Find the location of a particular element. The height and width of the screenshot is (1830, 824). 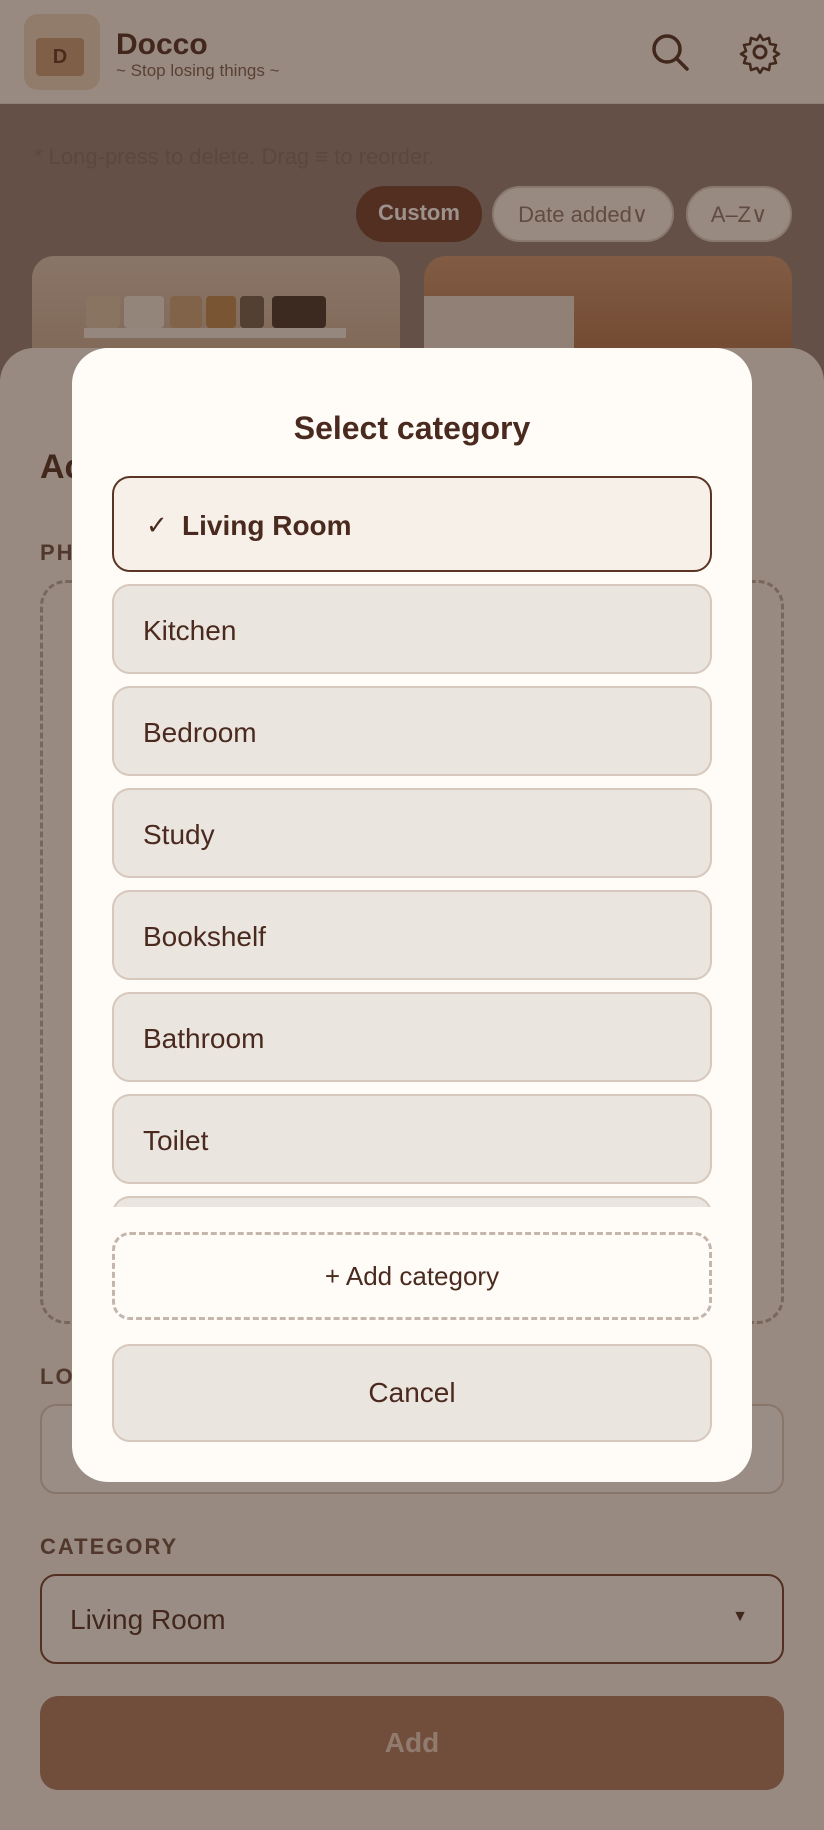

option-label: Bathroom is located at coordinates (204, 1038).